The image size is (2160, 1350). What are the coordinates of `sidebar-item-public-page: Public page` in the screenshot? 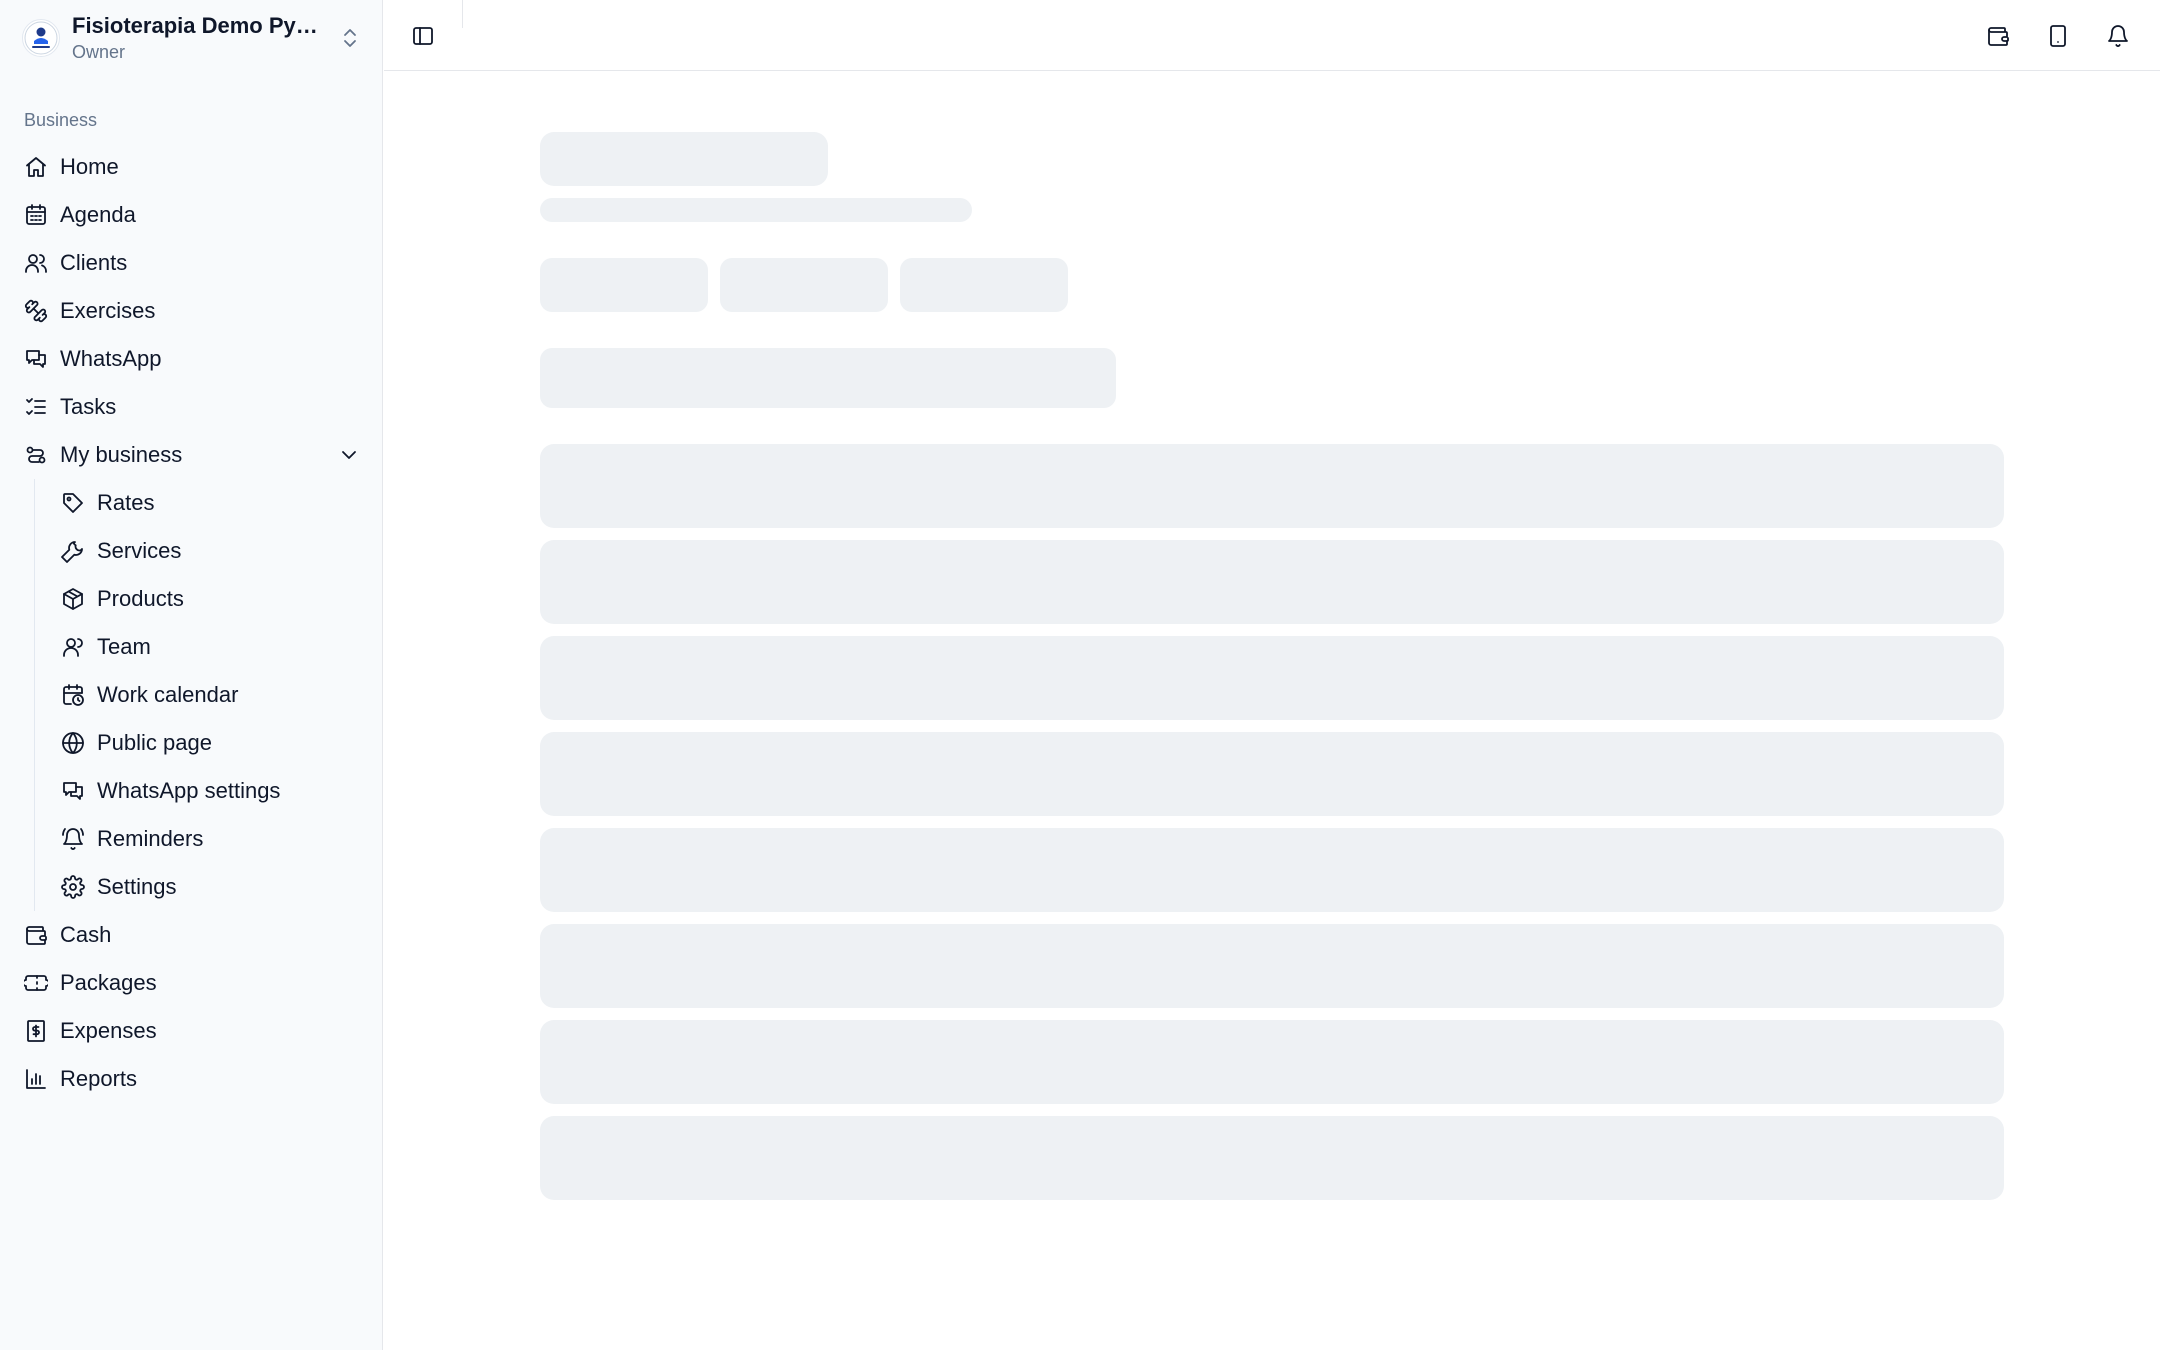 It's located at (191, 743).